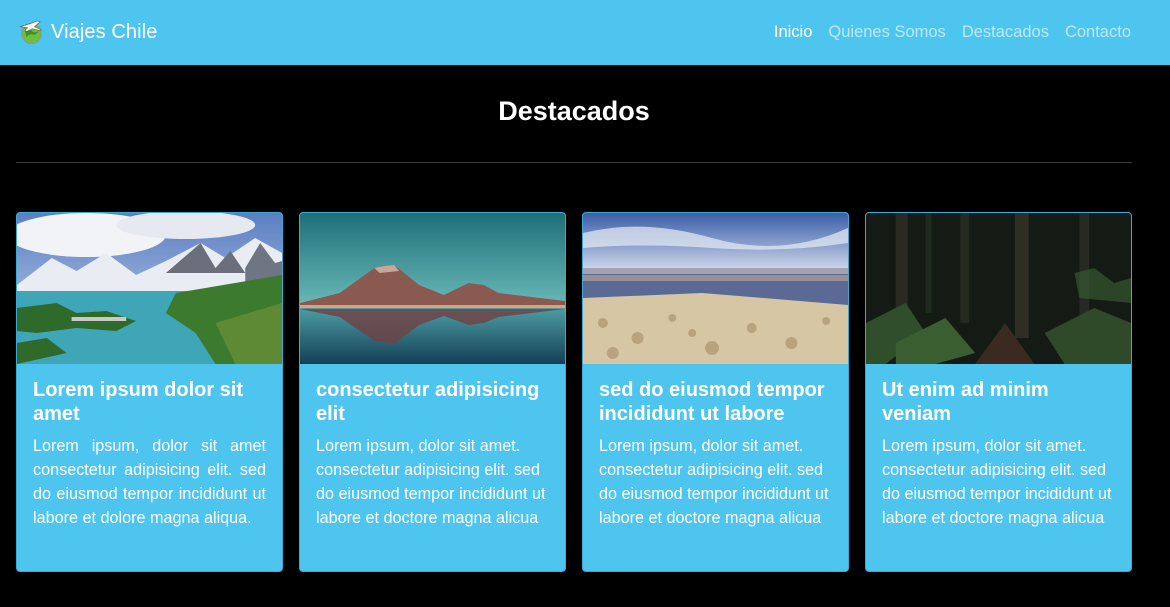  Describe the element at coordinates (998, 288) in the screenshot. I see `forest-ferns-image` at that location.